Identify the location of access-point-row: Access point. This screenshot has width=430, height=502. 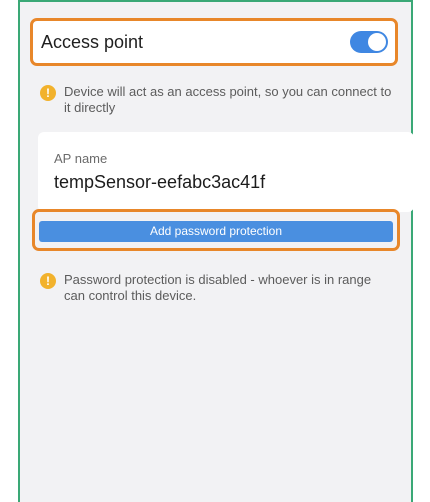
(214, 42).